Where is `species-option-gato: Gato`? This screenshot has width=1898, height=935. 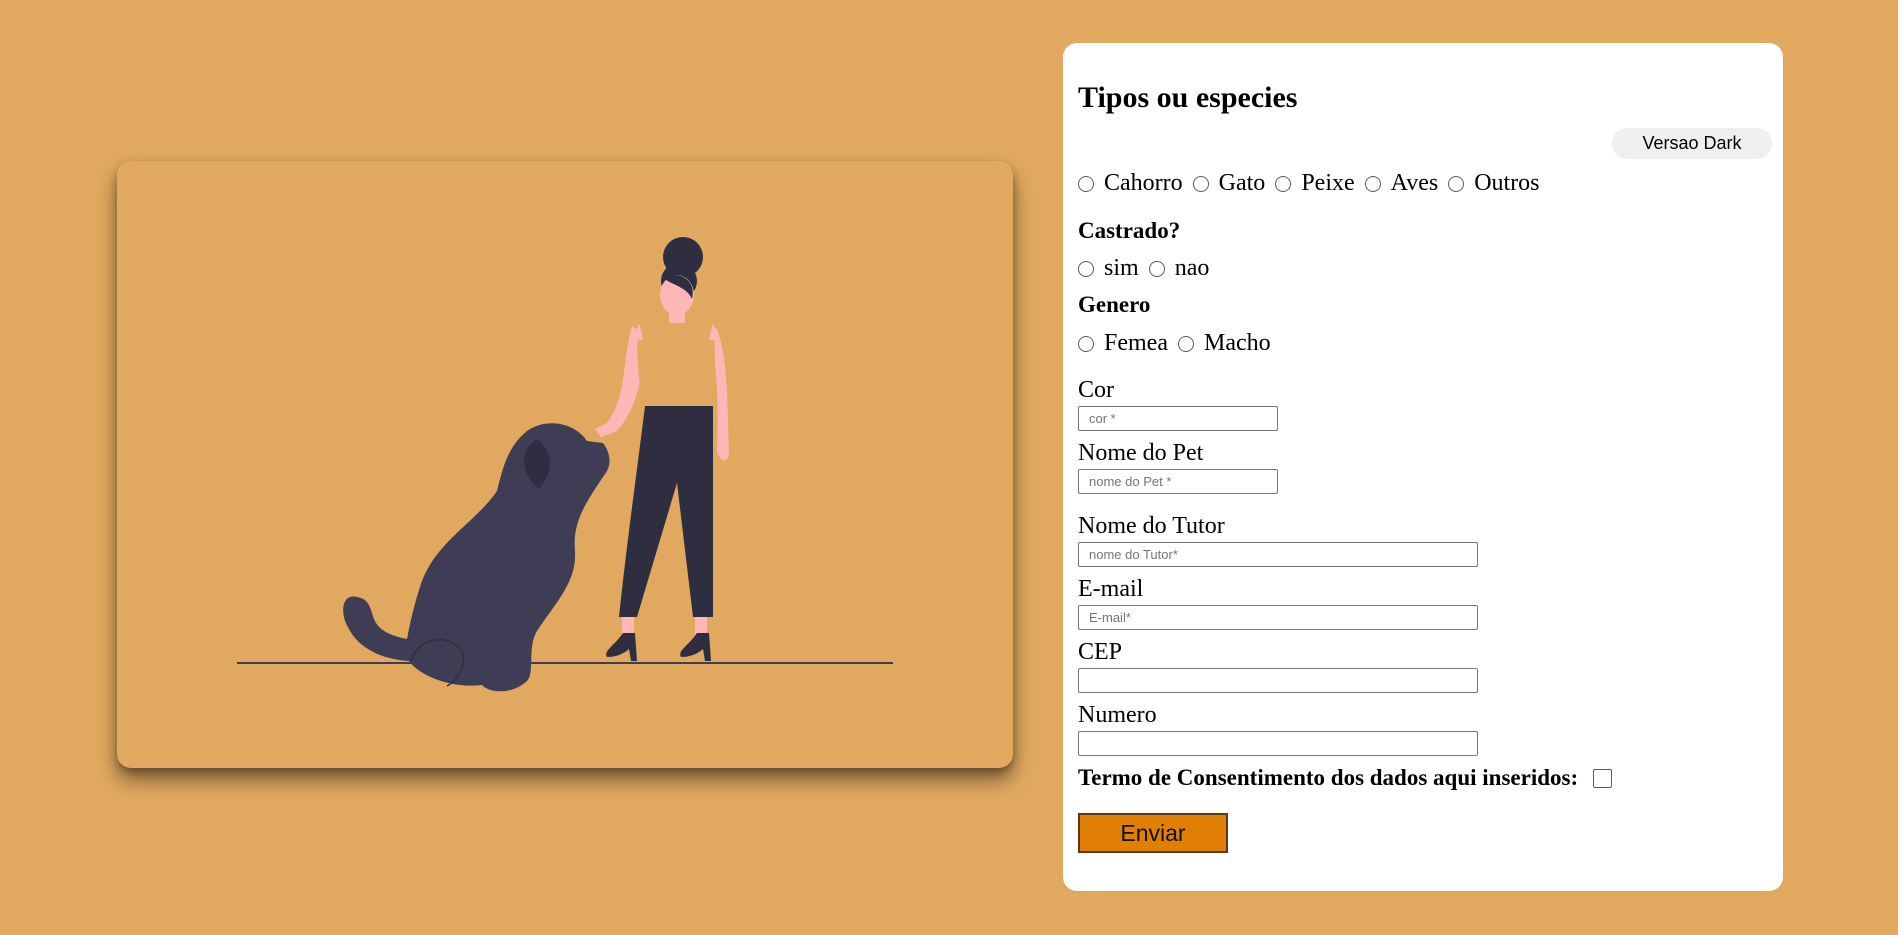 species-option-gato: Gato is located at coordinates (1228, 183).